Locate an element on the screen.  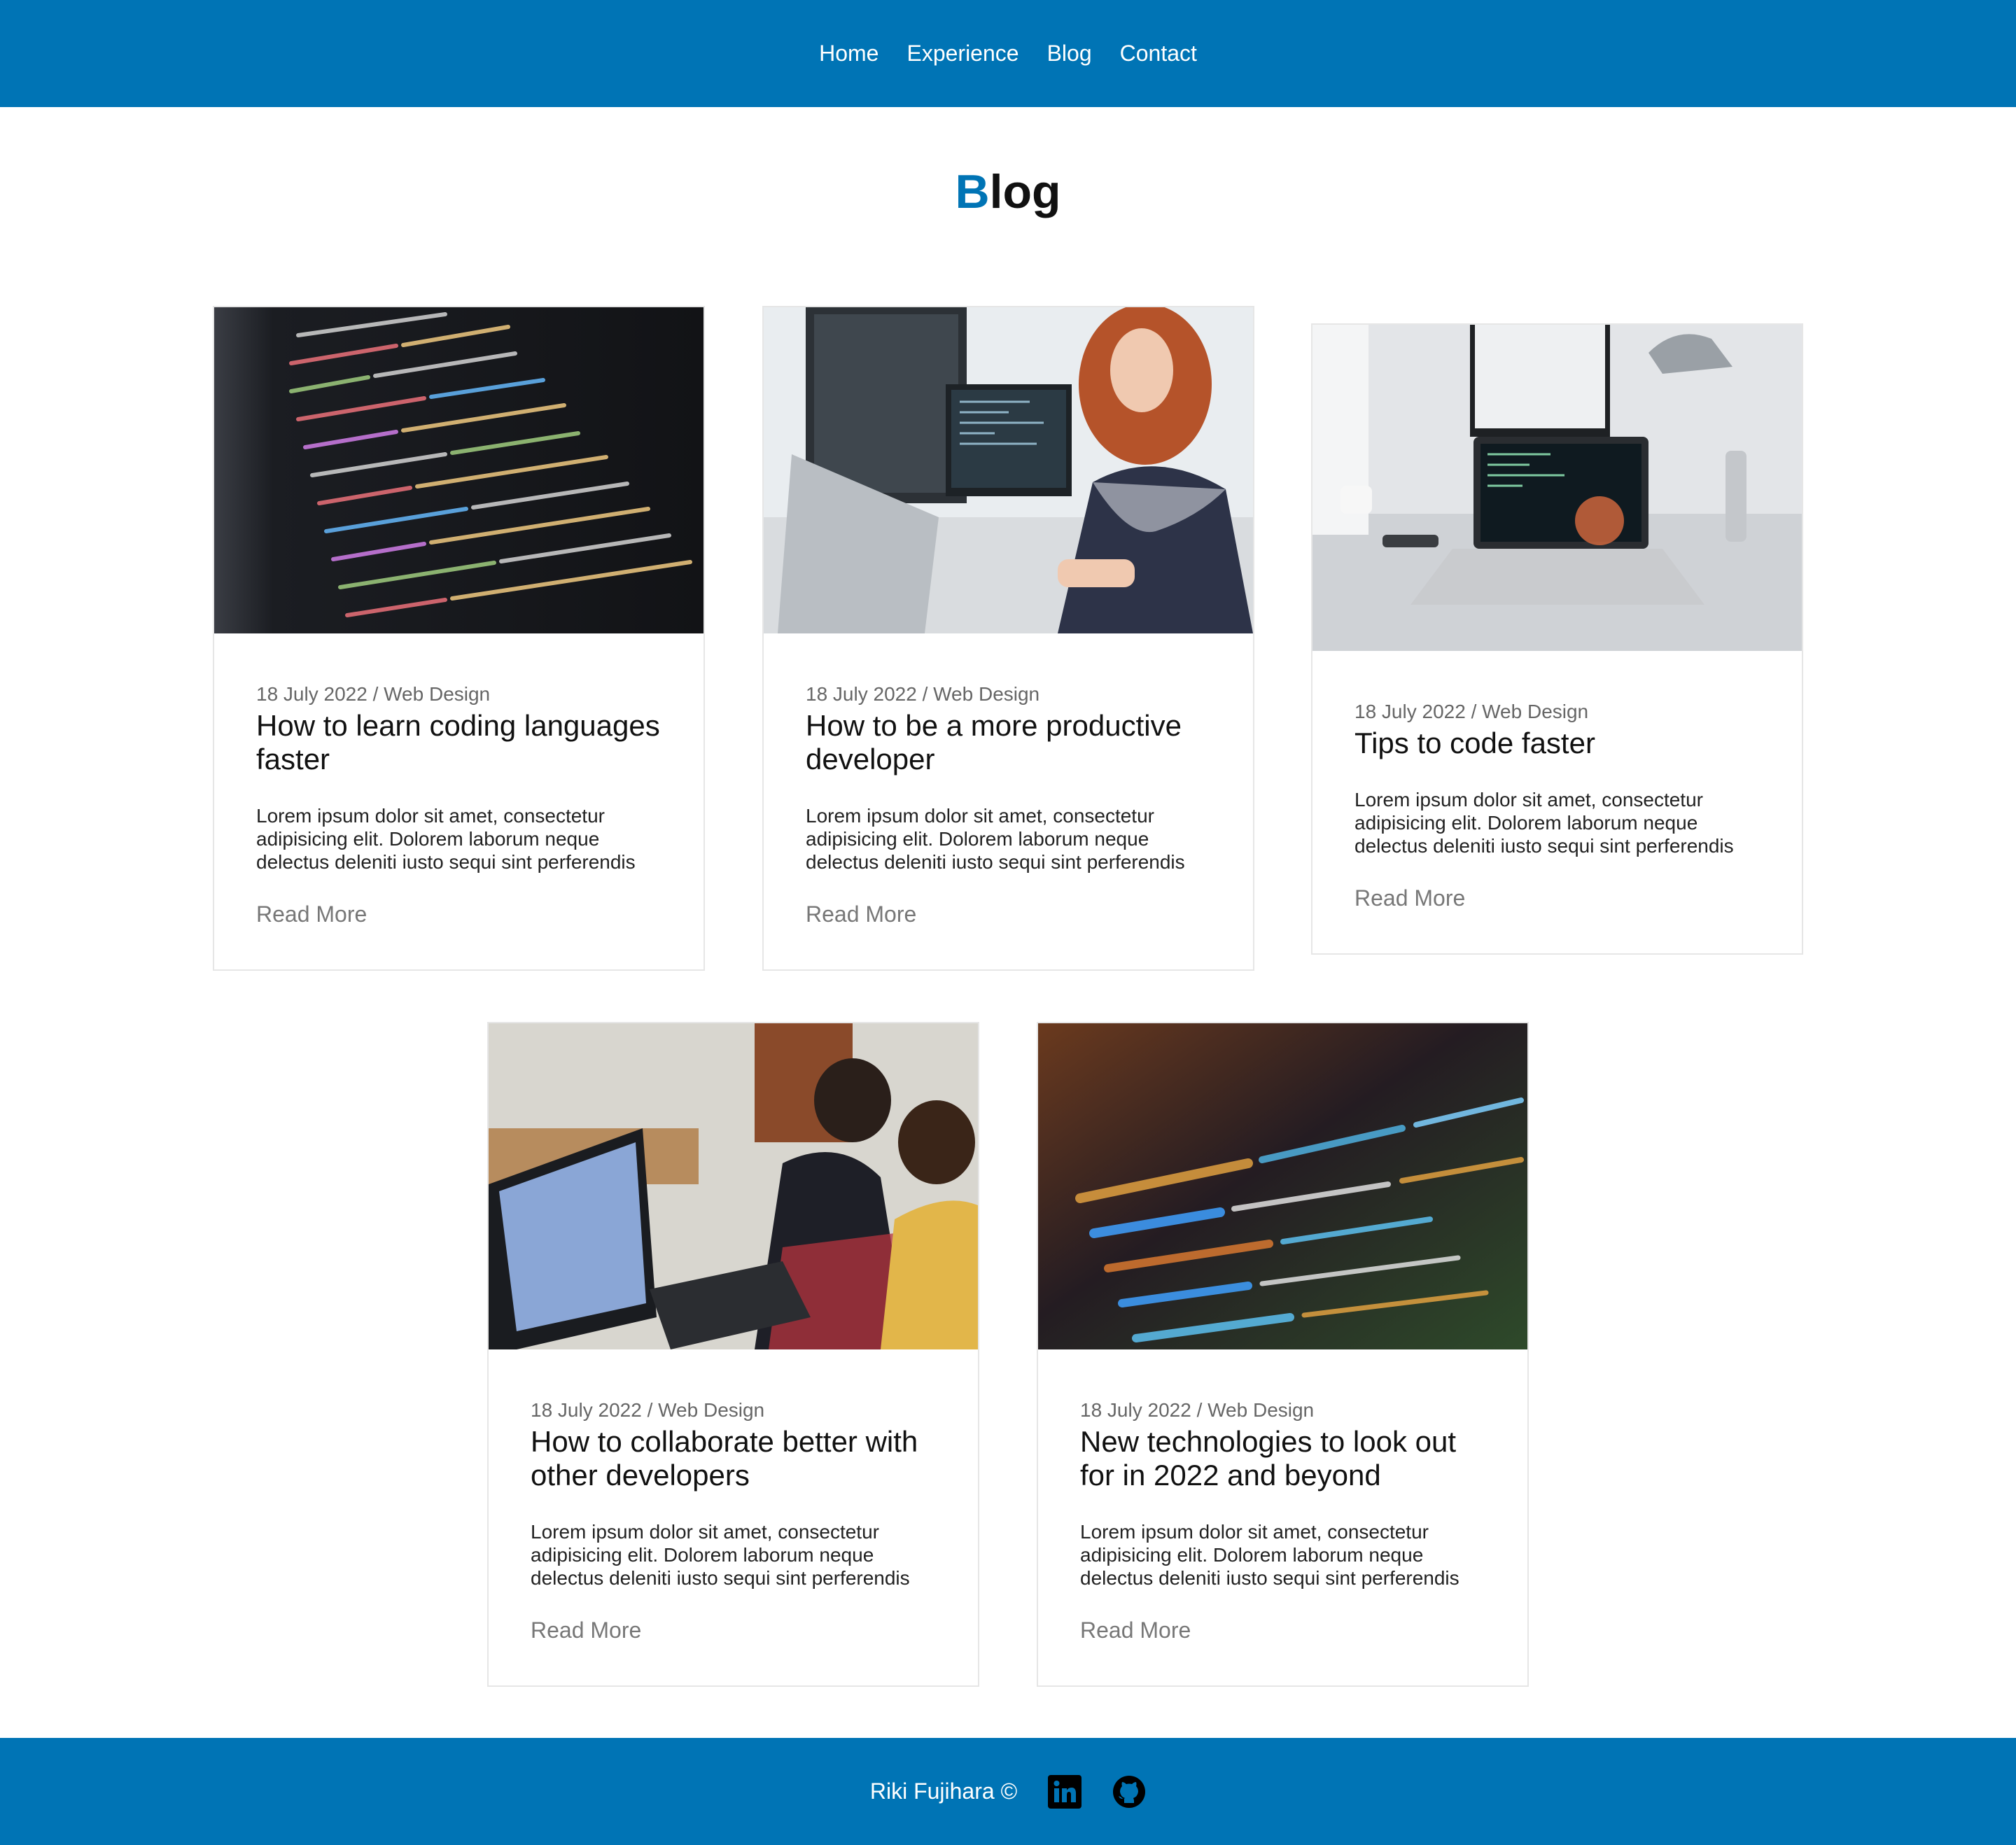
linkedin-icon is located at coordinates (1065, 1791).